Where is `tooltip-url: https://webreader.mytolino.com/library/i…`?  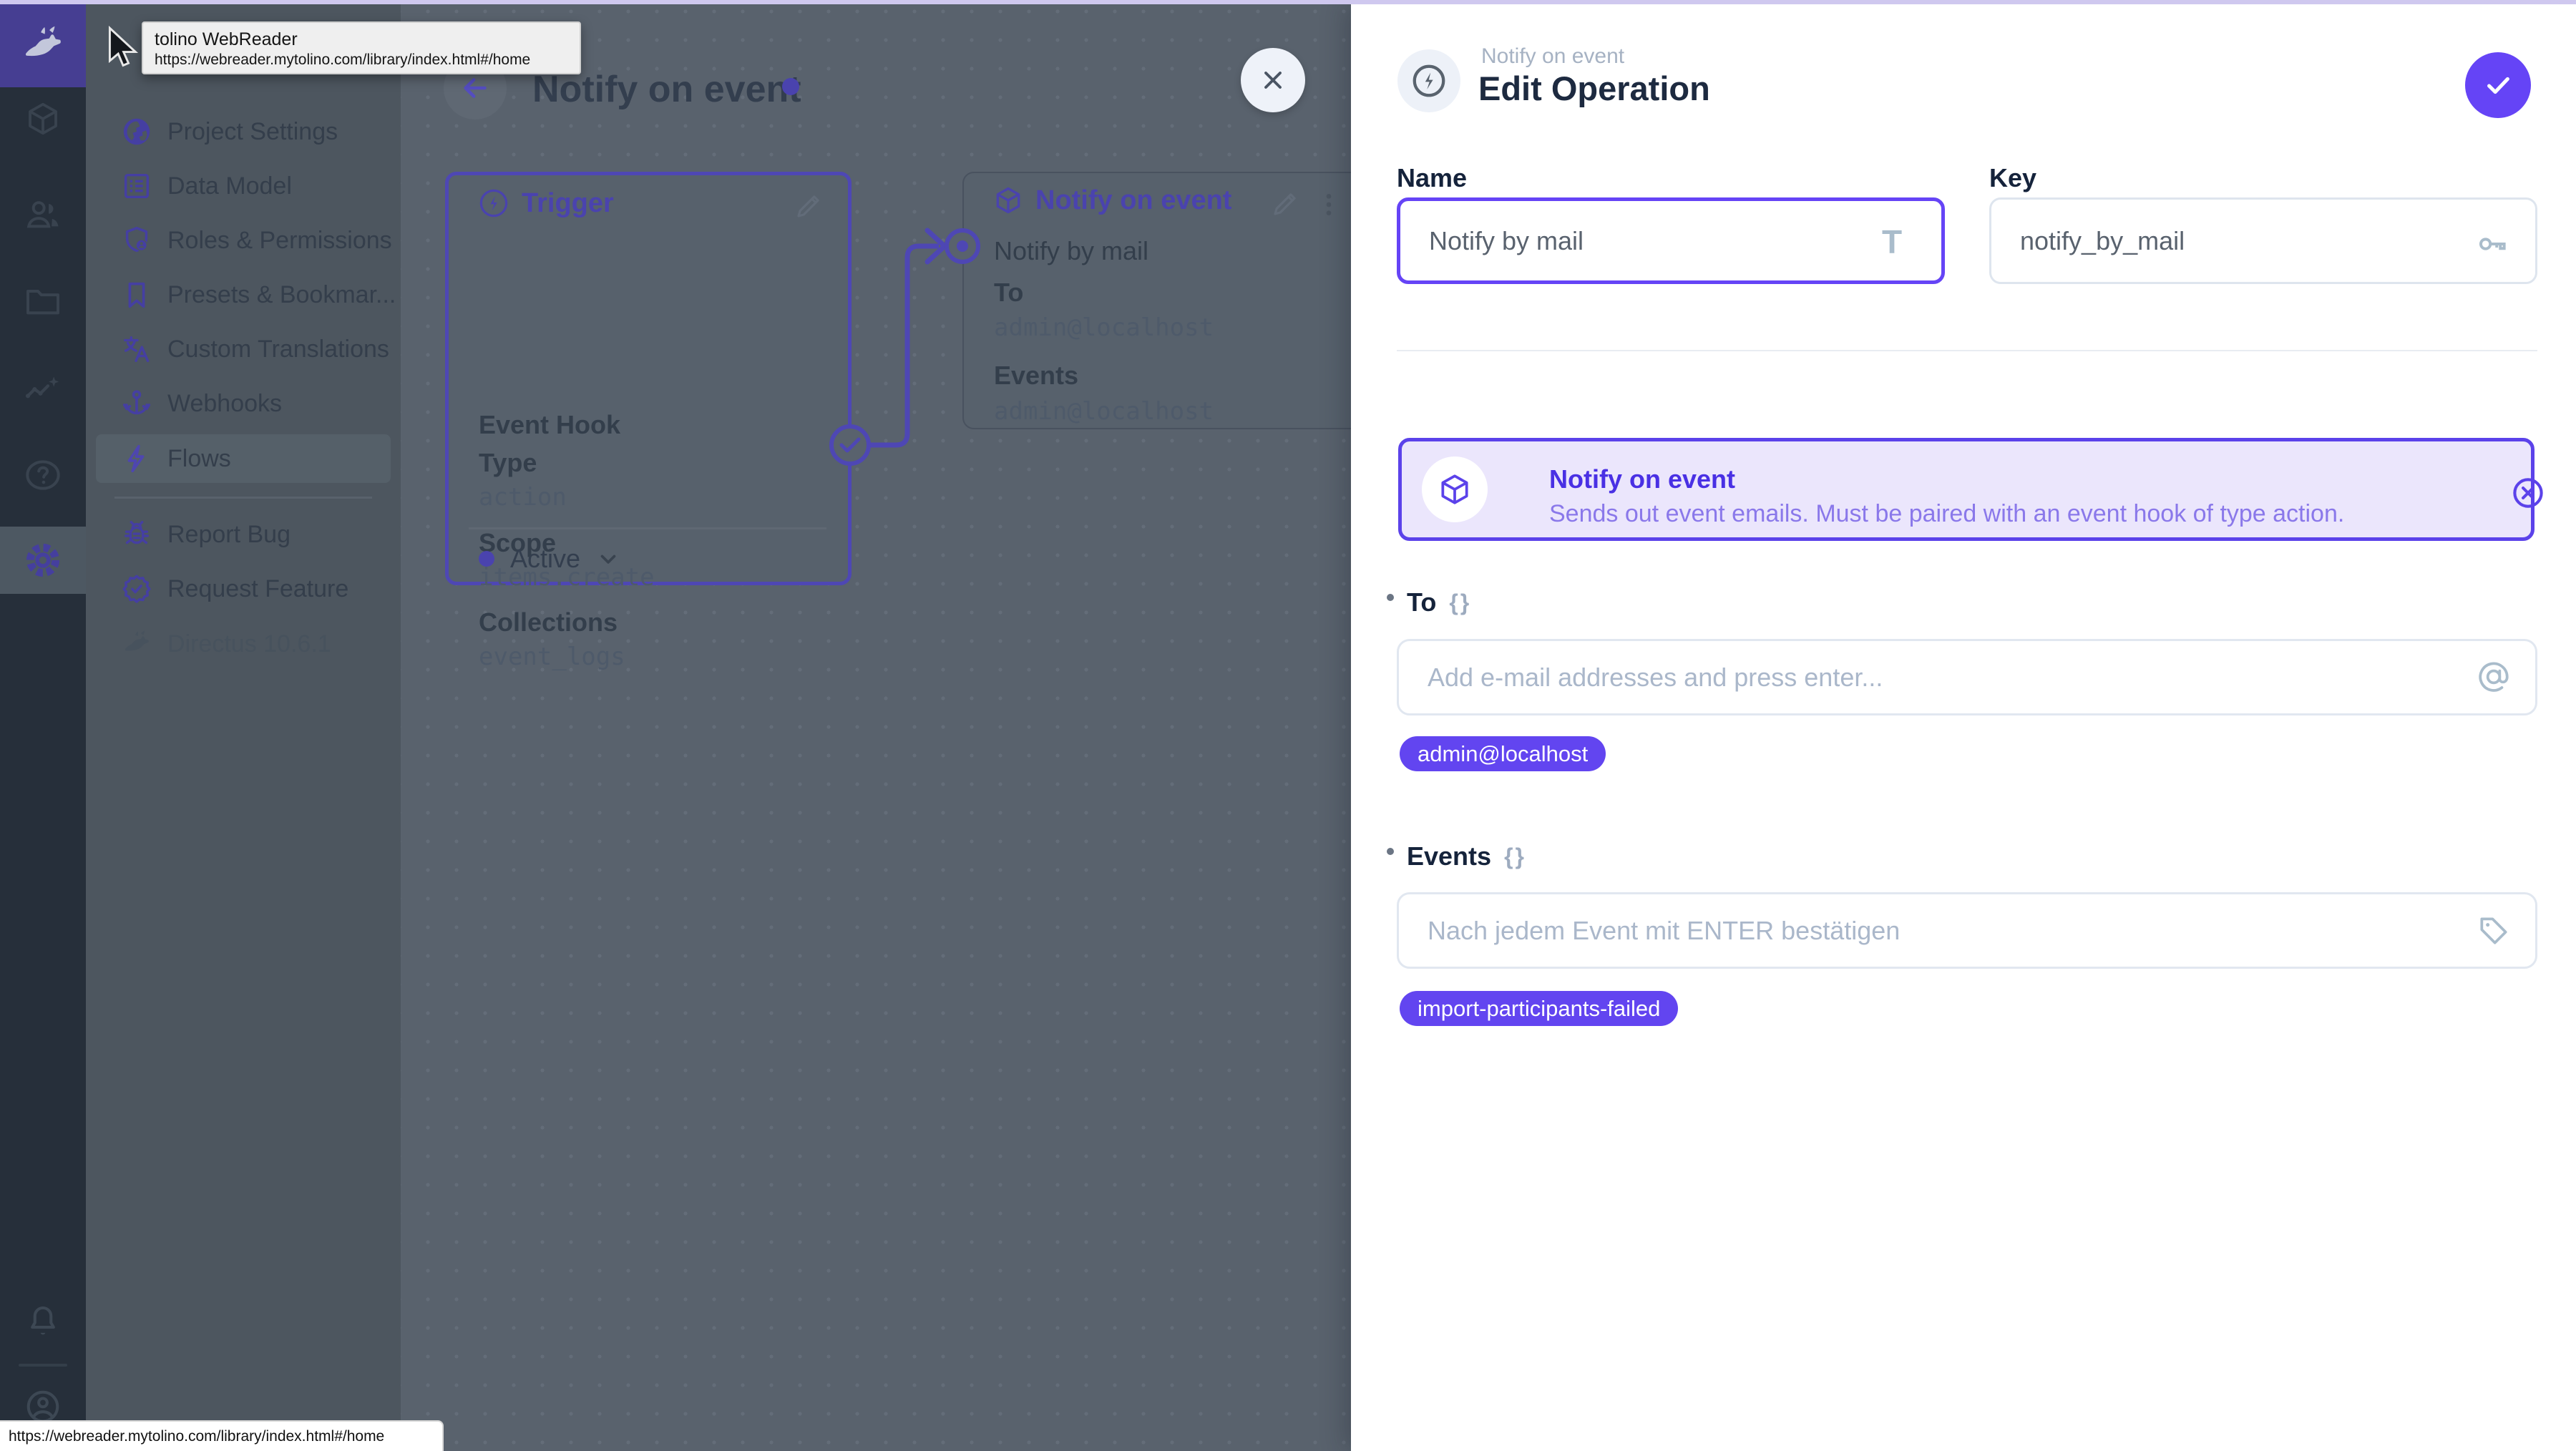 tooltip-url: https://webreader.mytolino.com/library/i… is located at coordinates (343, 60).